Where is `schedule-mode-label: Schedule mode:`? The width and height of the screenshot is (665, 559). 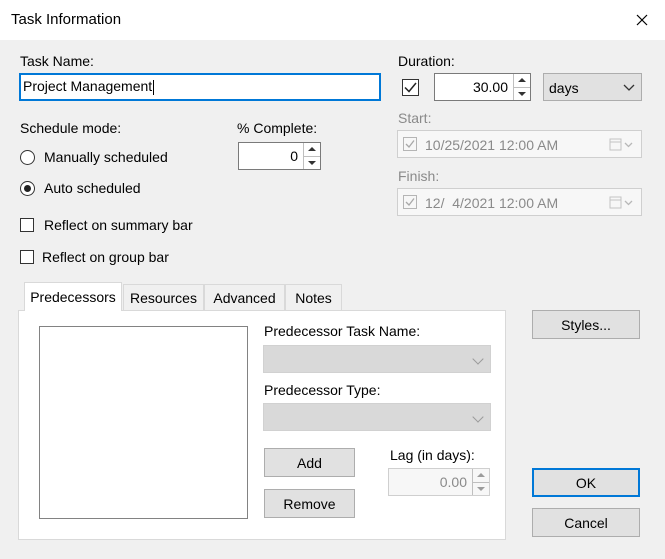
schedule-mode-label: Schedule mode: is located at coordinates (71, 128).